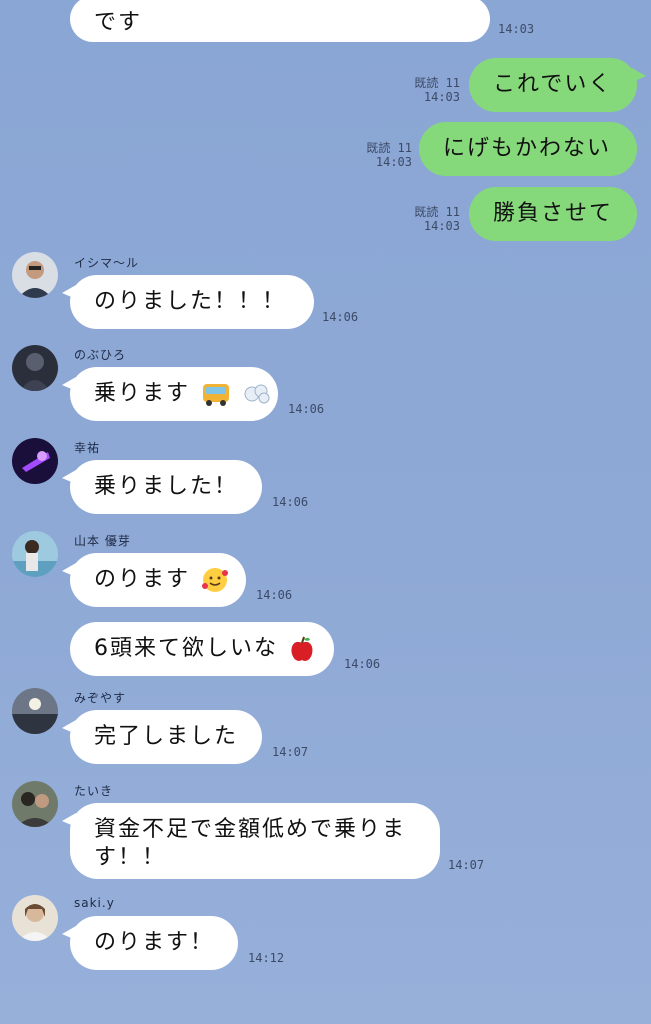  I want to click on message-bubble: 6頭来て欲しいな, so click(202, 649).